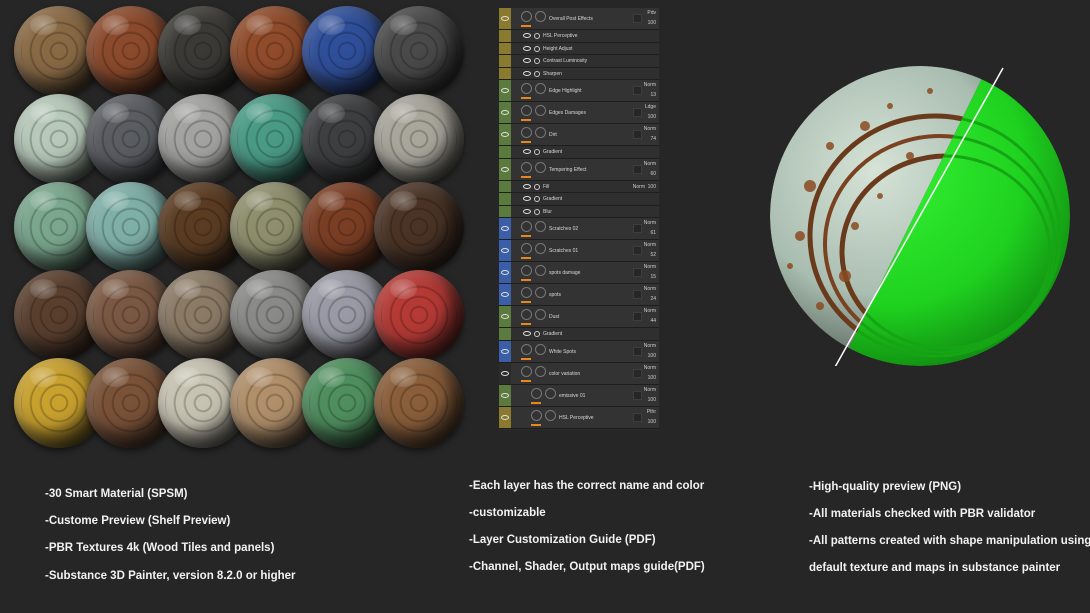 The height and width of the screenshot is (613, 1090). I want to click on layer-row: Tempering Effect Norm 60, so click(579, 169).